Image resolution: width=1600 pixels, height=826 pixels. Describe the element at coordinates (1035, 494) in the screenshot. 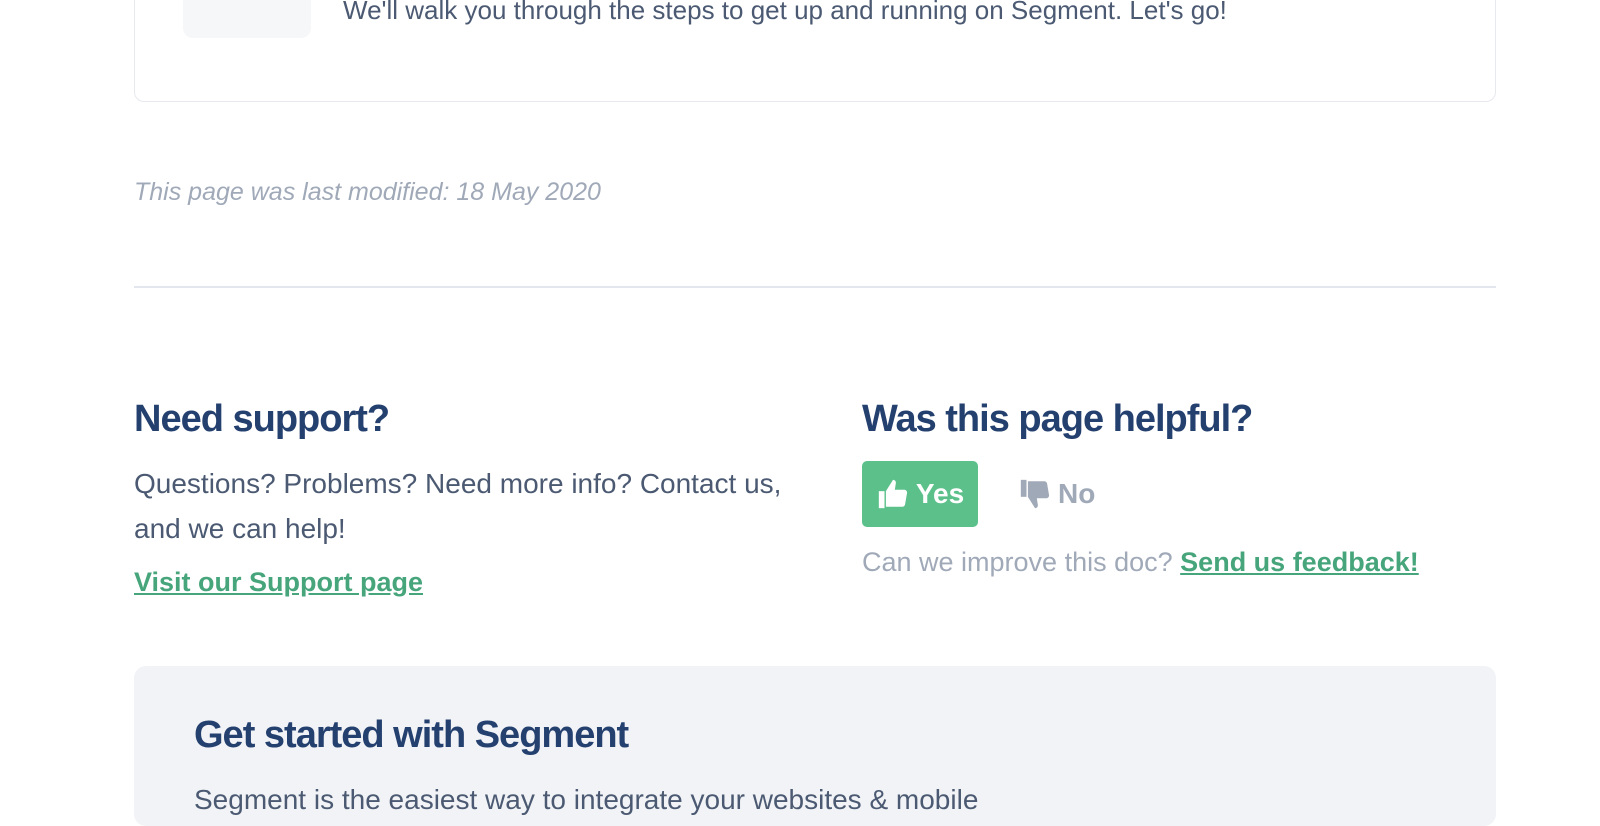

I see `thumbs-down-icon` at that location.